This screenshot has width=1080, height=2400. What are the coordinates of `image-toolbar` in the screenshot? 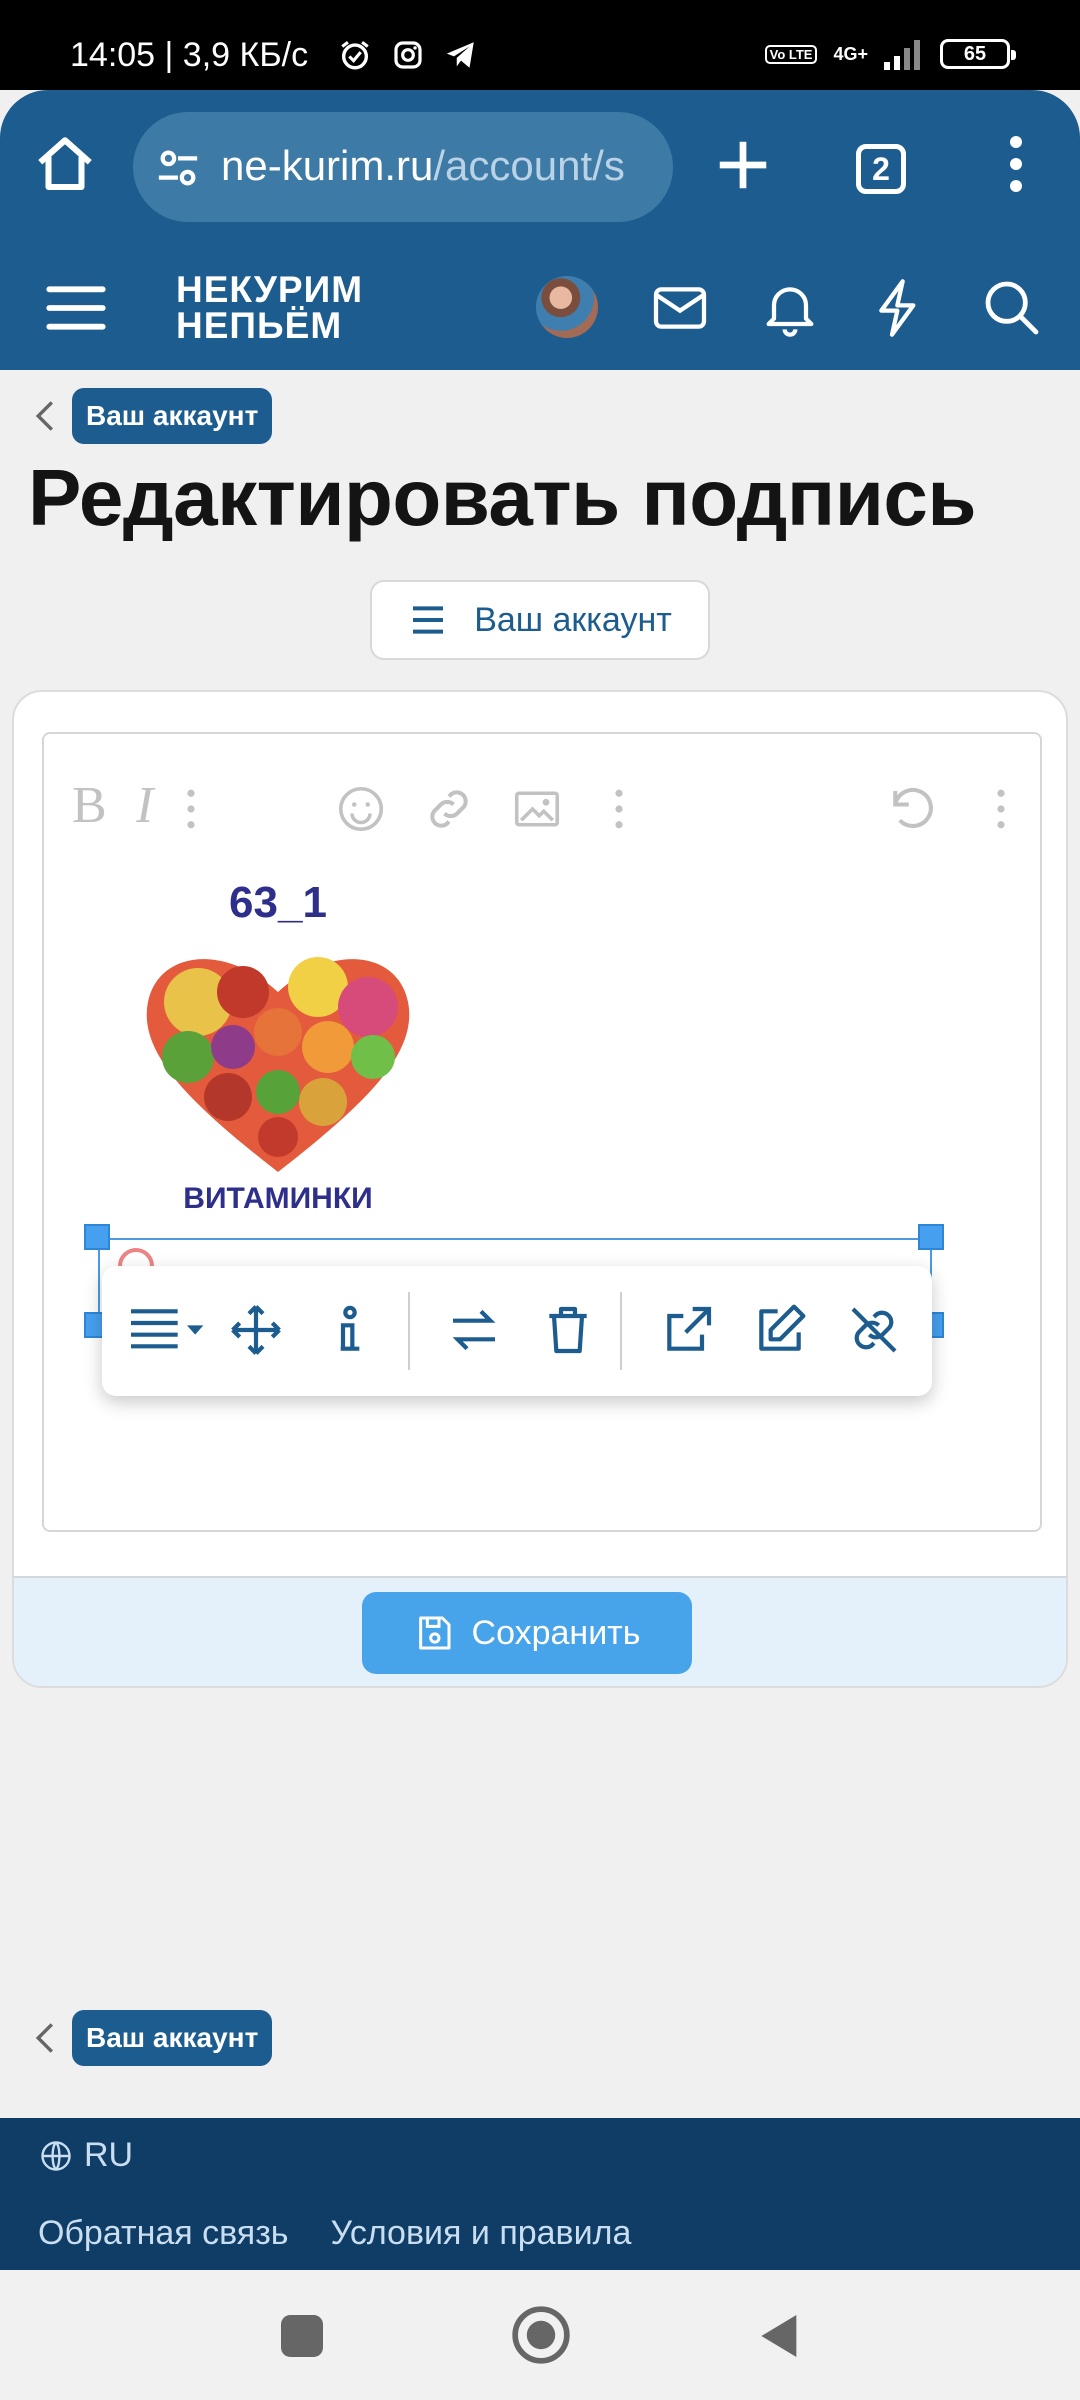 It's located at (517, 1331).